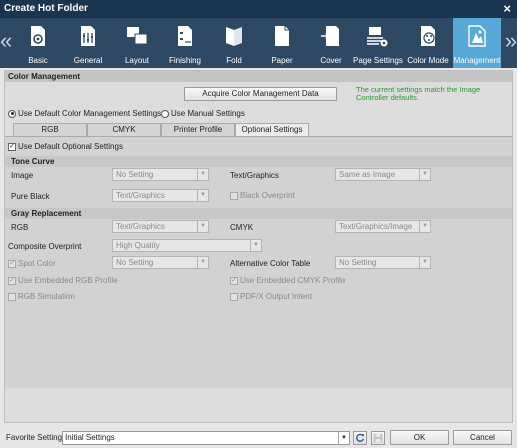 Image resolution: width=517 pixels, height=448 pixels. I want to click on use-default-cm-label: Use Default Color Management Settings, so click(90, 113).